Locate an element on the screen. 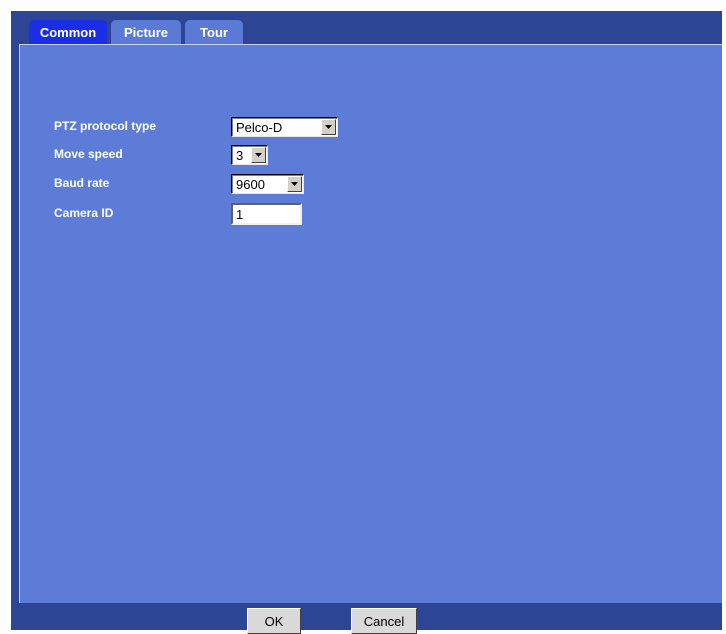 The image size is (726, 634). cancel-button: Cancel is located at coordinates (384, 621).